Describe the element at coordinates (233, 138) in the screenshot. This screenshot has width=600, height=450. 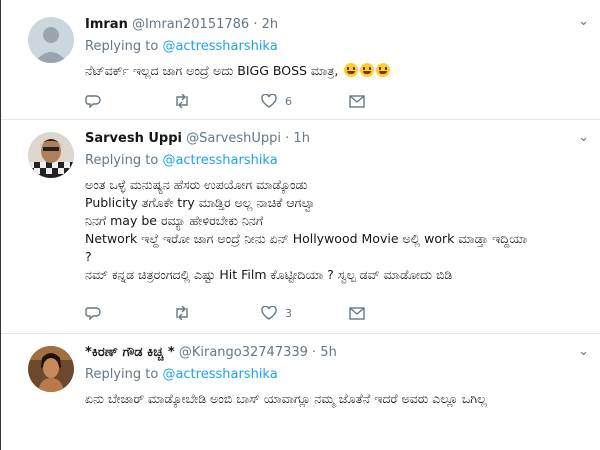
I see `user-handle: @SarveshUppi` at that location.